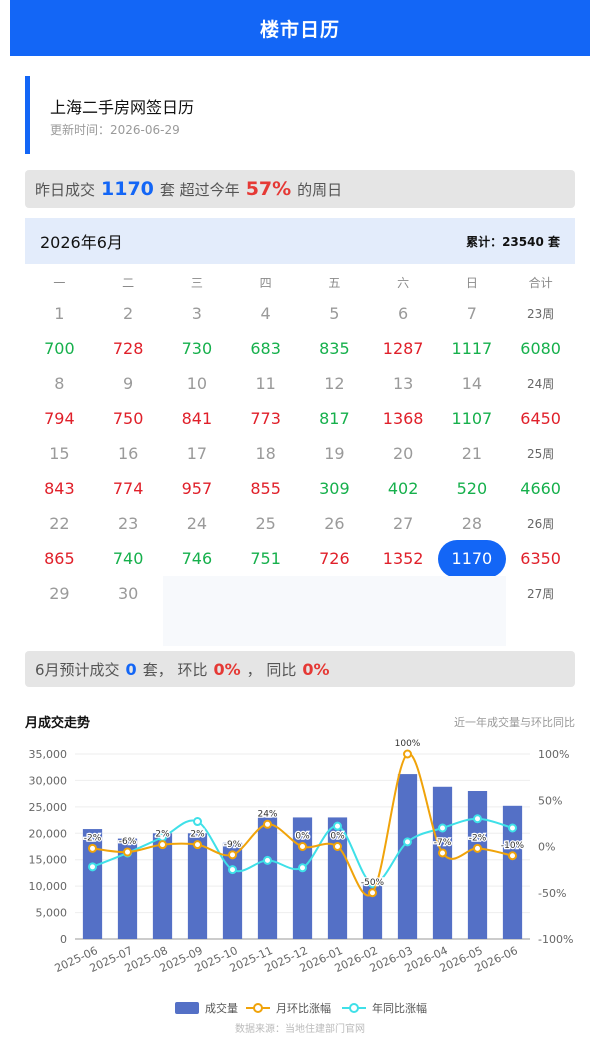 This screenshot has height=1044, width=600. What do you see at coordinates (334, 313) in the screenshot?
I see `date-cell: 5` at bounding box center [334, 313].